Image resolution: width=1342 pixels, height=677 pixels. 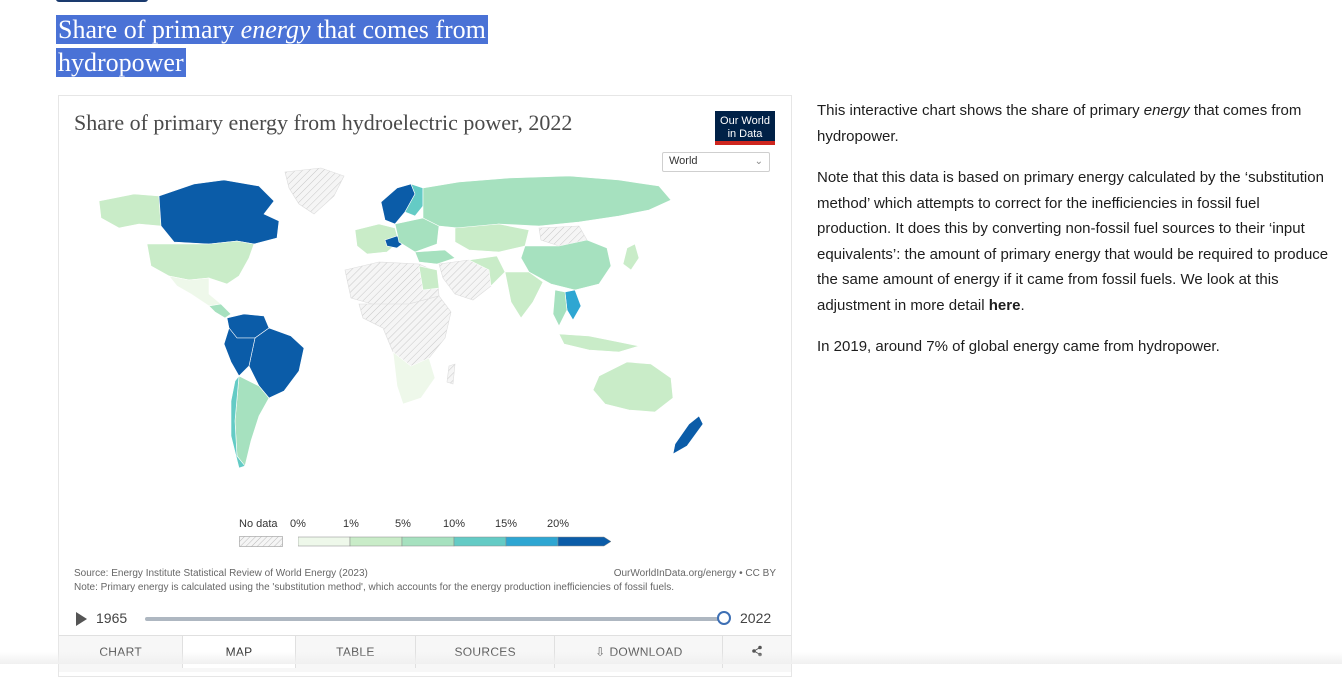 I want to click on map-legend: No data 0% 1% 5% 10% 15% 20%, so click(x=437, y=533).